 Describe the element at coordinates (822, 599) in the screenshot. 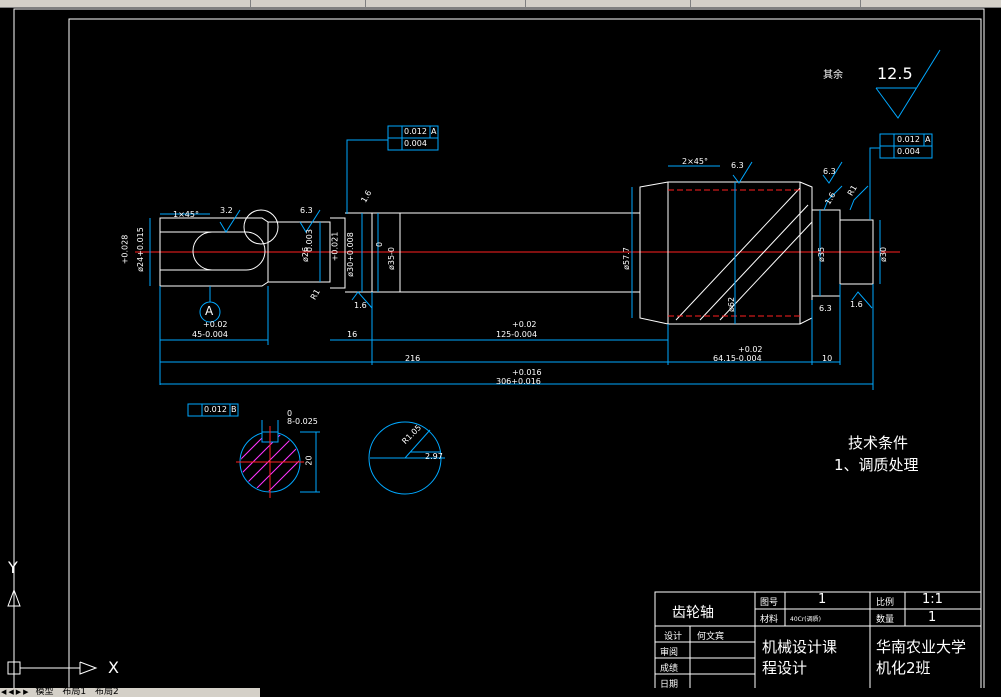

I see `title-drawing-no: 1` at that location.